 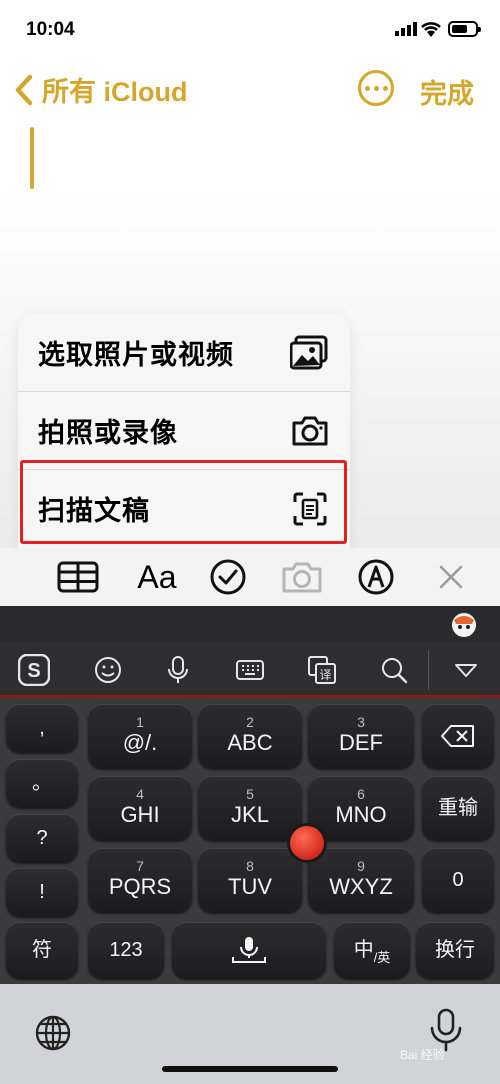 I want to click on key-4: 4 GHI, so click(x=140, y=808).